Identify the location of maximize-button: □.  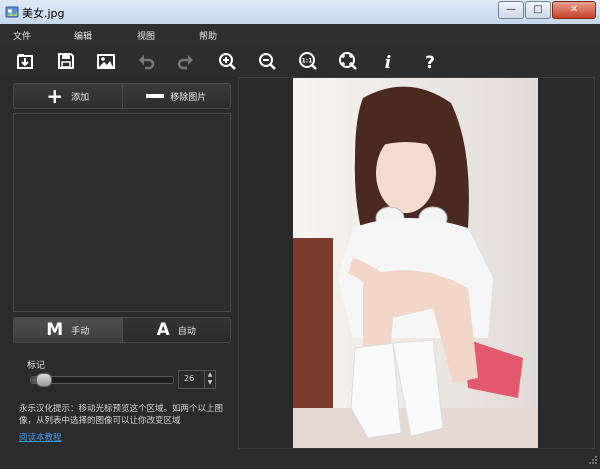
(538, 10).